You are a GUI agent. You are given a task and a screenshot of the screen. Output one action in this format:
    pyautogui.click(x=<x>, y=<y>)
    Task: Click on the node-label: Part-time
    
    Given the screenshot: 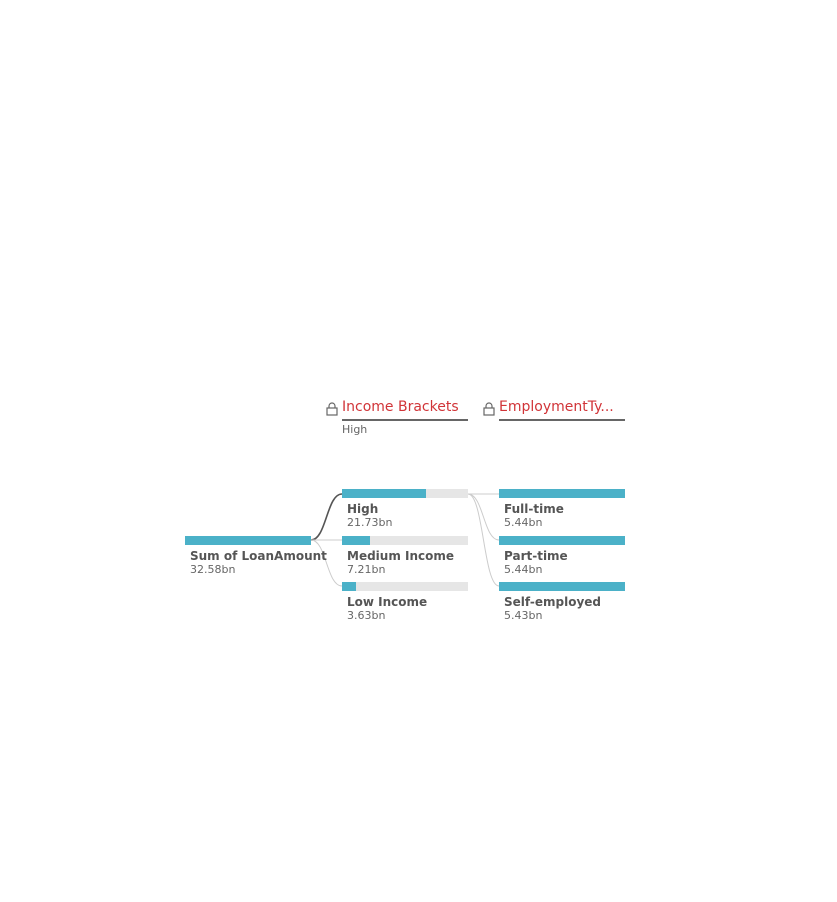 What is the action you would take?
    pyautogui.click(x=536, y=556)
    